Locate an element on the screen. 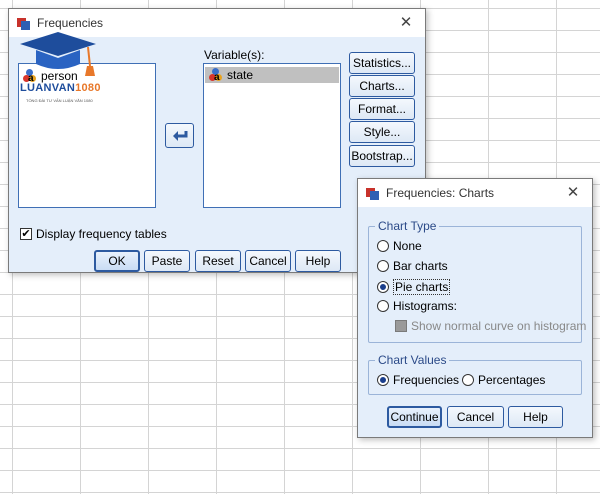 The width and height of the screenshot is (600, 494). continue-button: Continue is located at coordinates (414, 417).